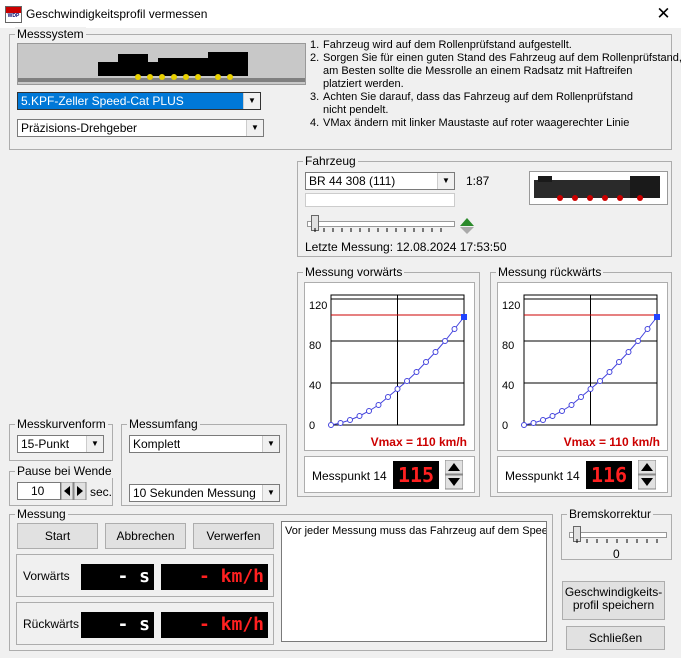  I want to click on backward-time-display: - s, so click(117, 625).